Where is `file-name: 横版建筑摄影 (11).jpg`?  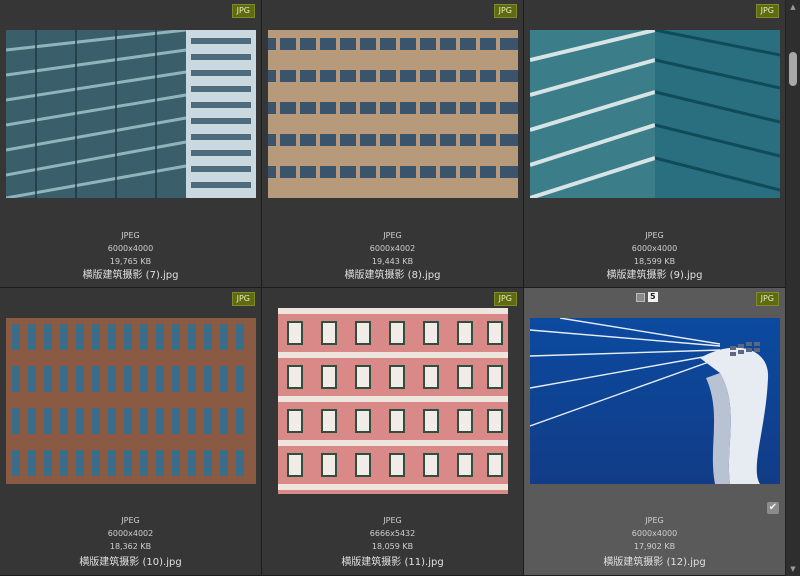
file-name: 横版建筑摄影 (11).jpg is located at coordinates (392, 562).